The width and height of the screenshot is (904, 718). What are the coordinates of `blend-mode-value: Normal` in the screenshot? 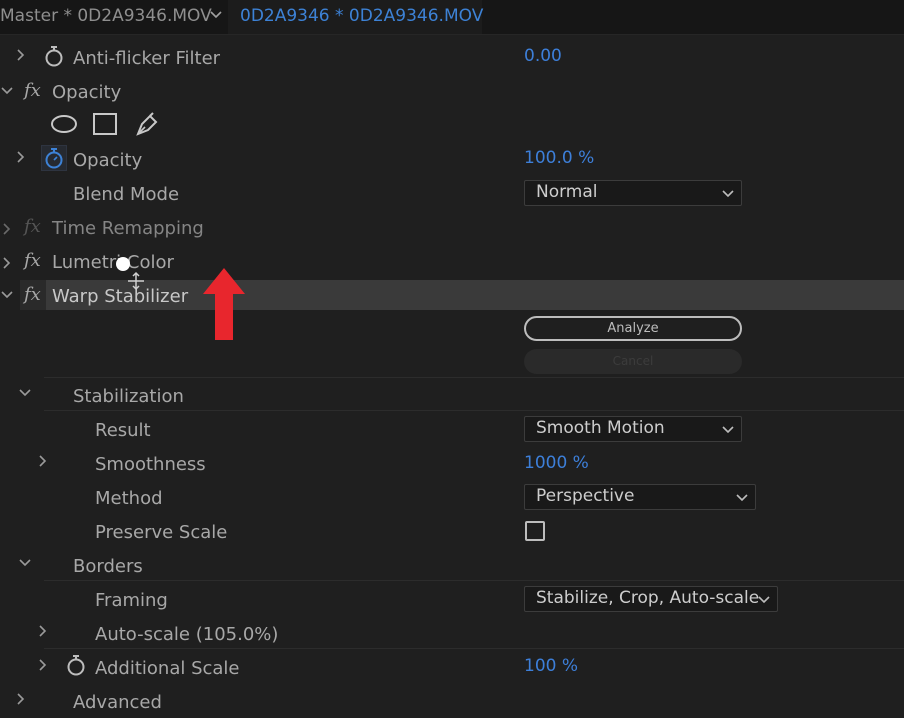 It's located at (567, 192).